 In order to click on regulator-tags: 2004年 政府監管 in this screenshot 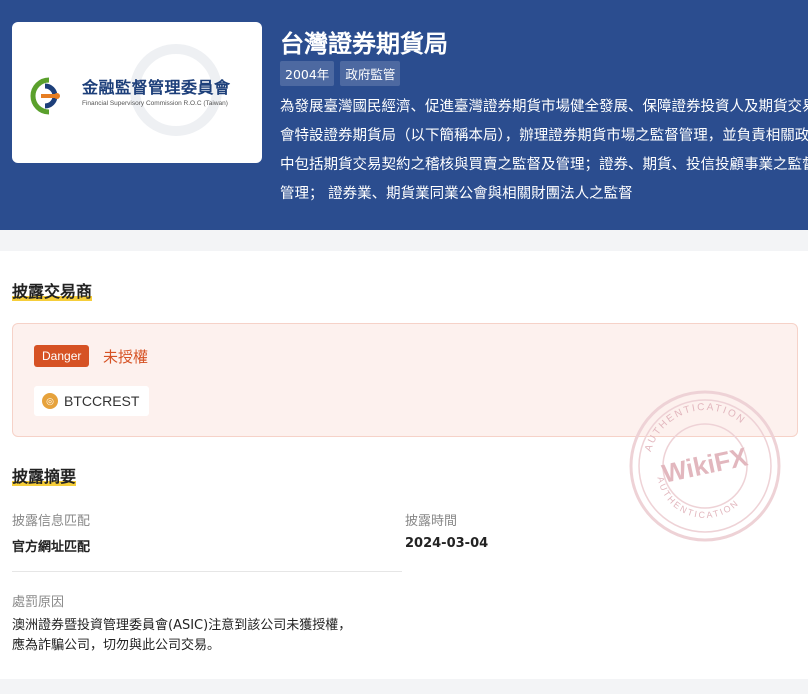, I will do `click(340, 73)`.